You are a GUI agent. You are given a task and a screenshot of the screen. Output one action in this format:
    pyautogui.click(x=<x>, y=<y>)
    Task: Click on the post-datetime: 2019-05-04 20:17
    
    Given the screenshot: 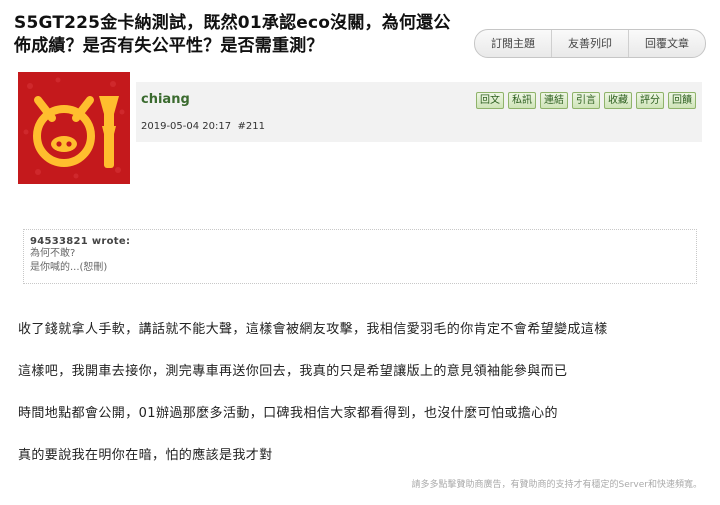 What is the action you would take?
    pyautogui.click(x=186, y=126)
    